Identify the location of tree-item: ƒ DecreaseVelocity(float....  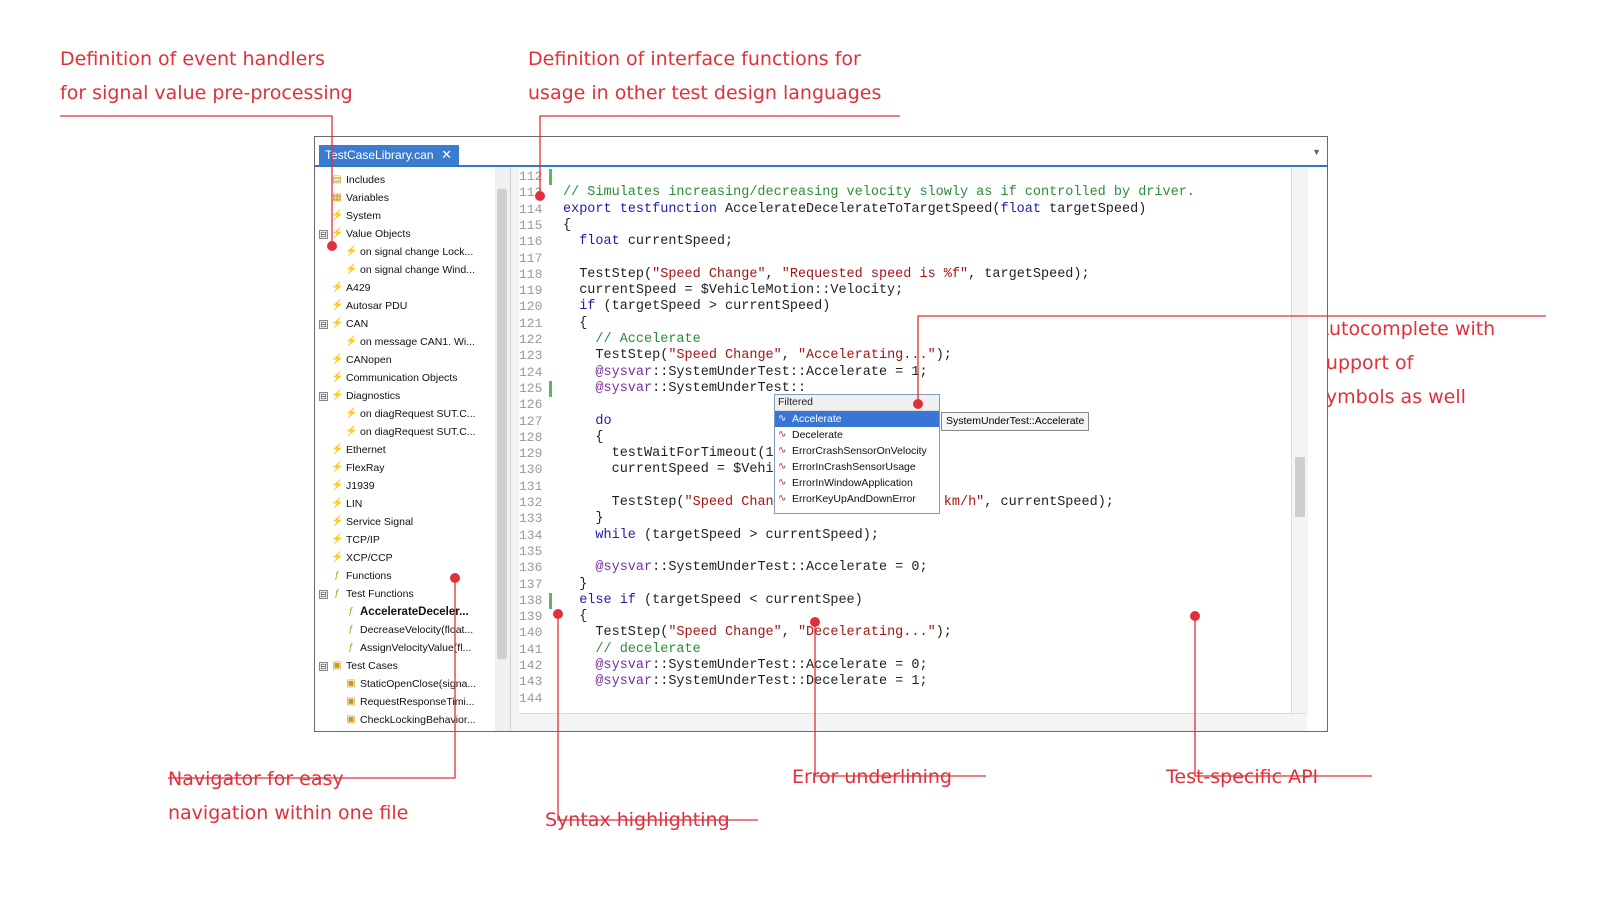
(409, 630).